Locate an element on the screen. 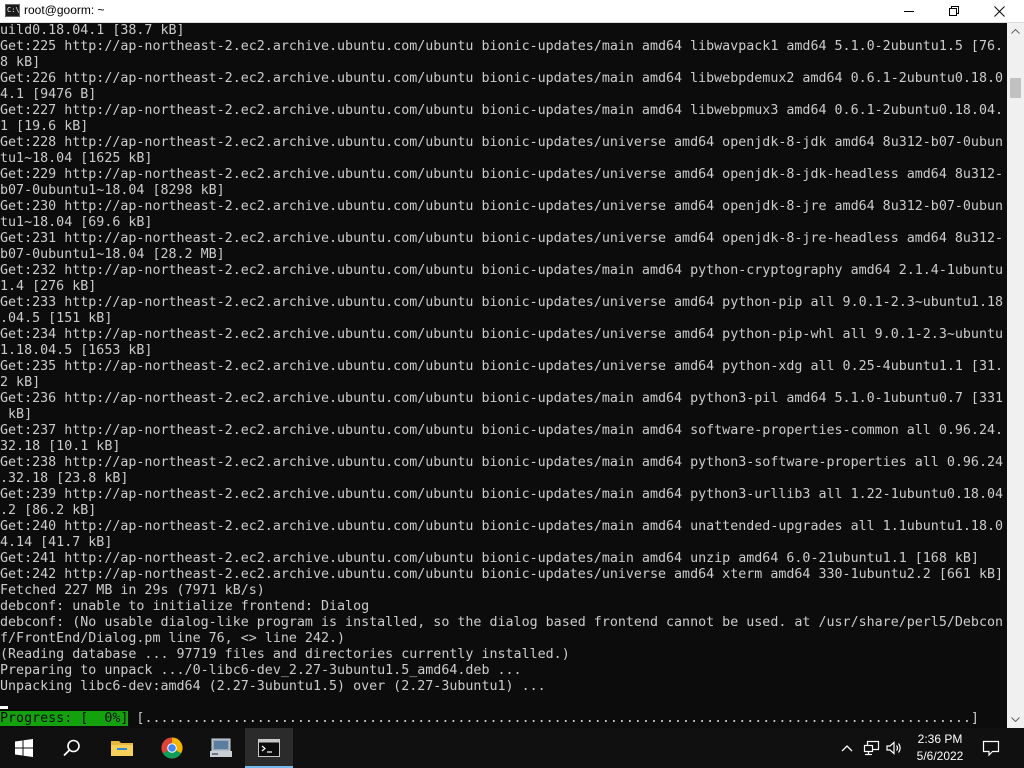 The height and width of the screenshot is (768, 1024). show-hidden-icons-button is located at coordinates (847, 748).